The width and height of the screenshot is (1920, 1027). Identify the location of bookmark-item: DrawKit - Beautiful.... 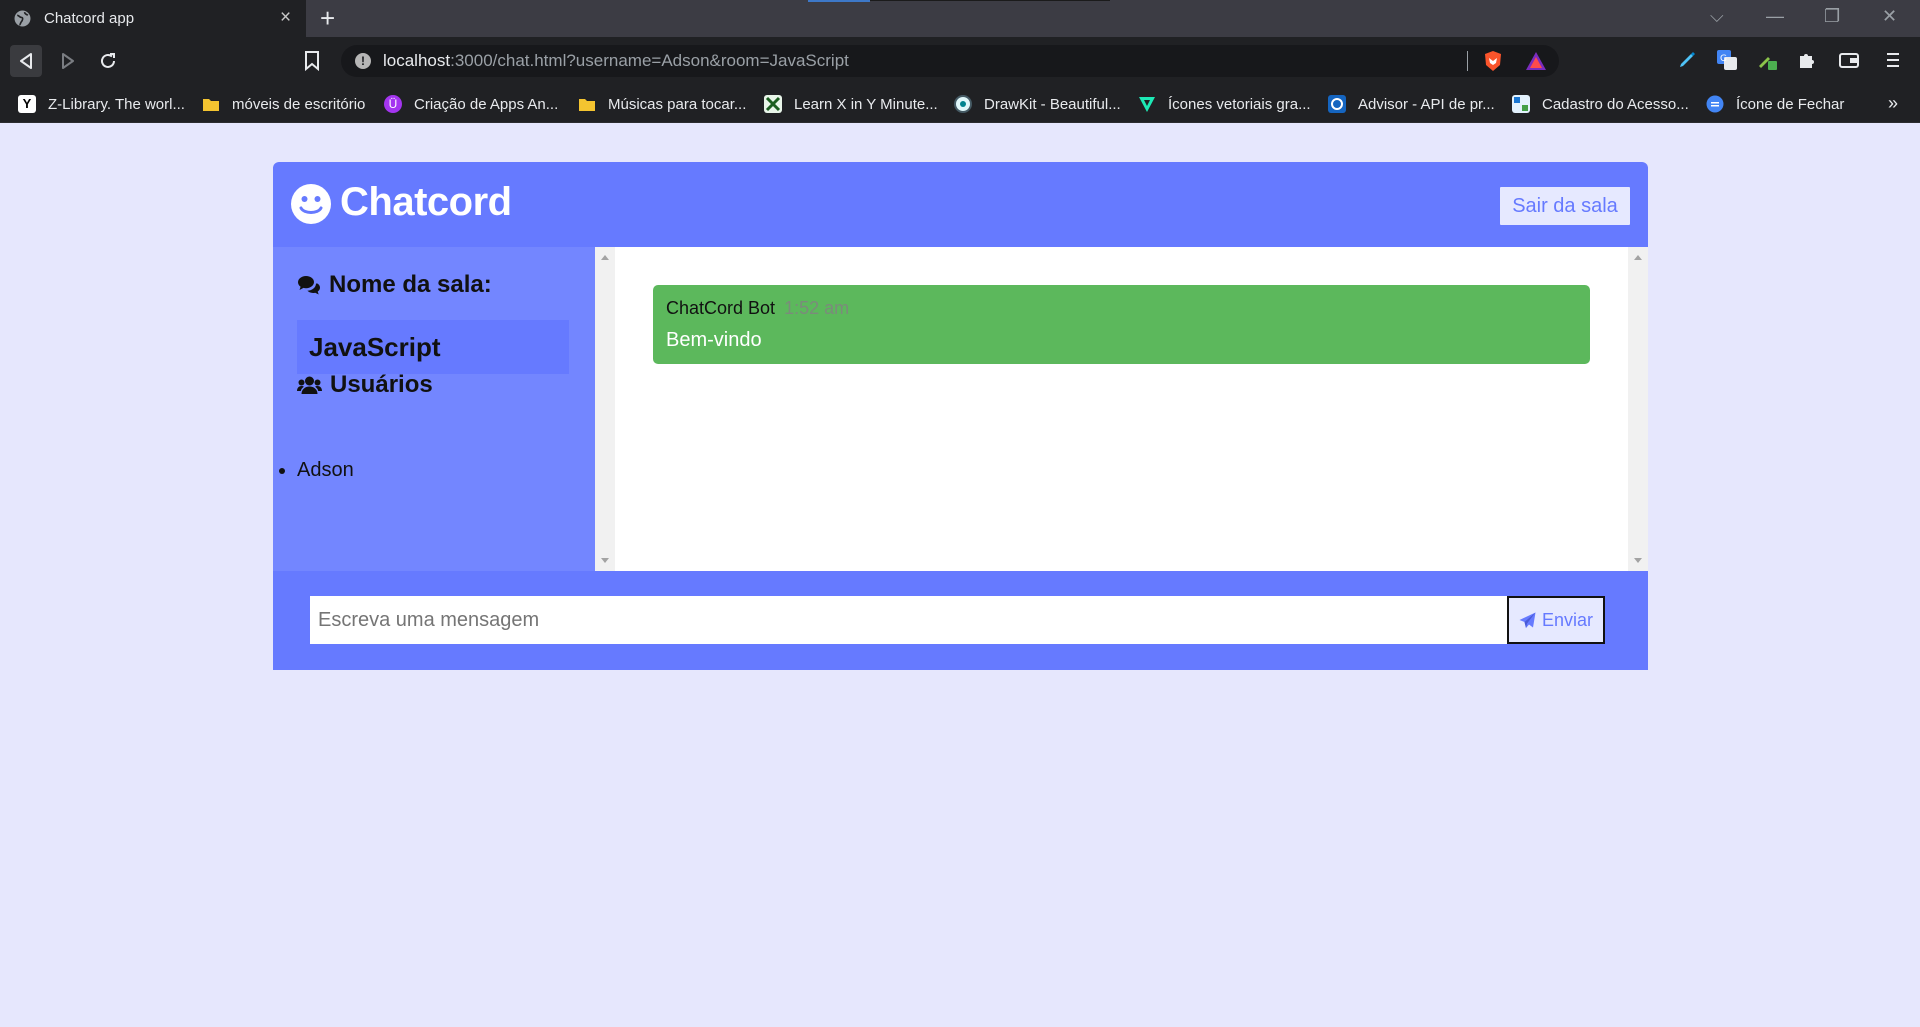
(1037, 104).